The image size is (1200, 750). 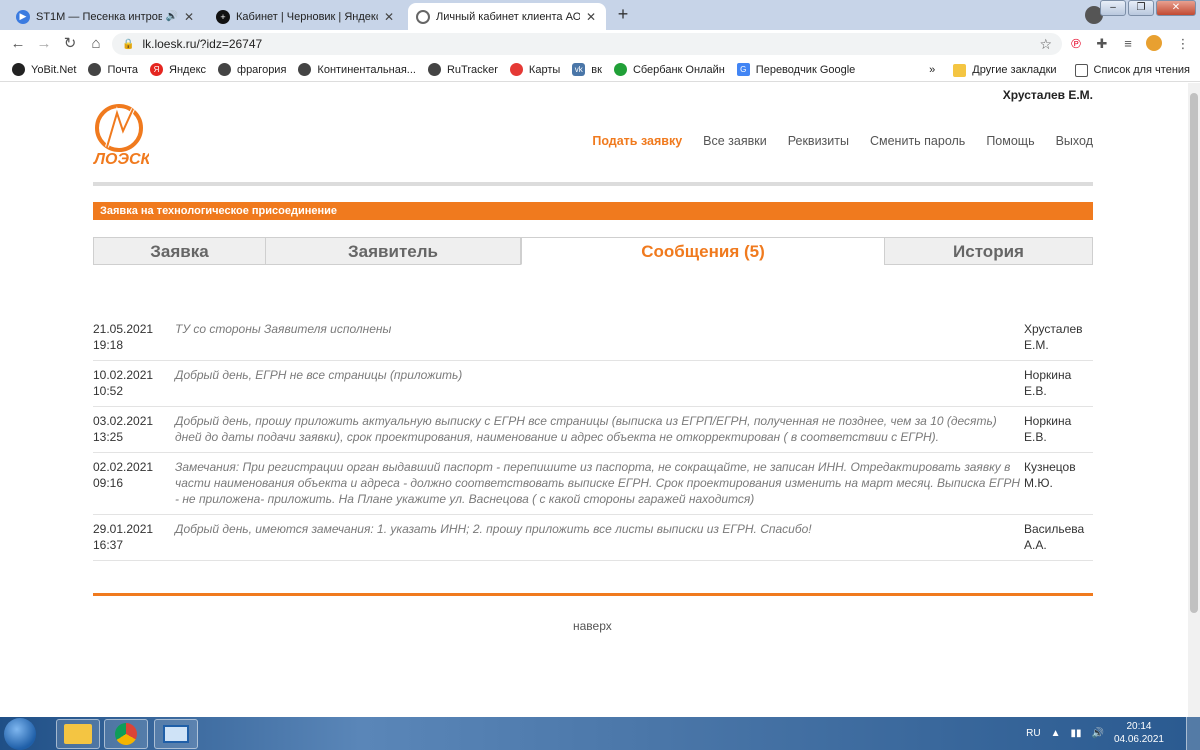 What do you see at coordinates (178, 69) in the screenshot?
I see `bookmark-yandex: Я Яндекс` at bounding box center [178, 69].